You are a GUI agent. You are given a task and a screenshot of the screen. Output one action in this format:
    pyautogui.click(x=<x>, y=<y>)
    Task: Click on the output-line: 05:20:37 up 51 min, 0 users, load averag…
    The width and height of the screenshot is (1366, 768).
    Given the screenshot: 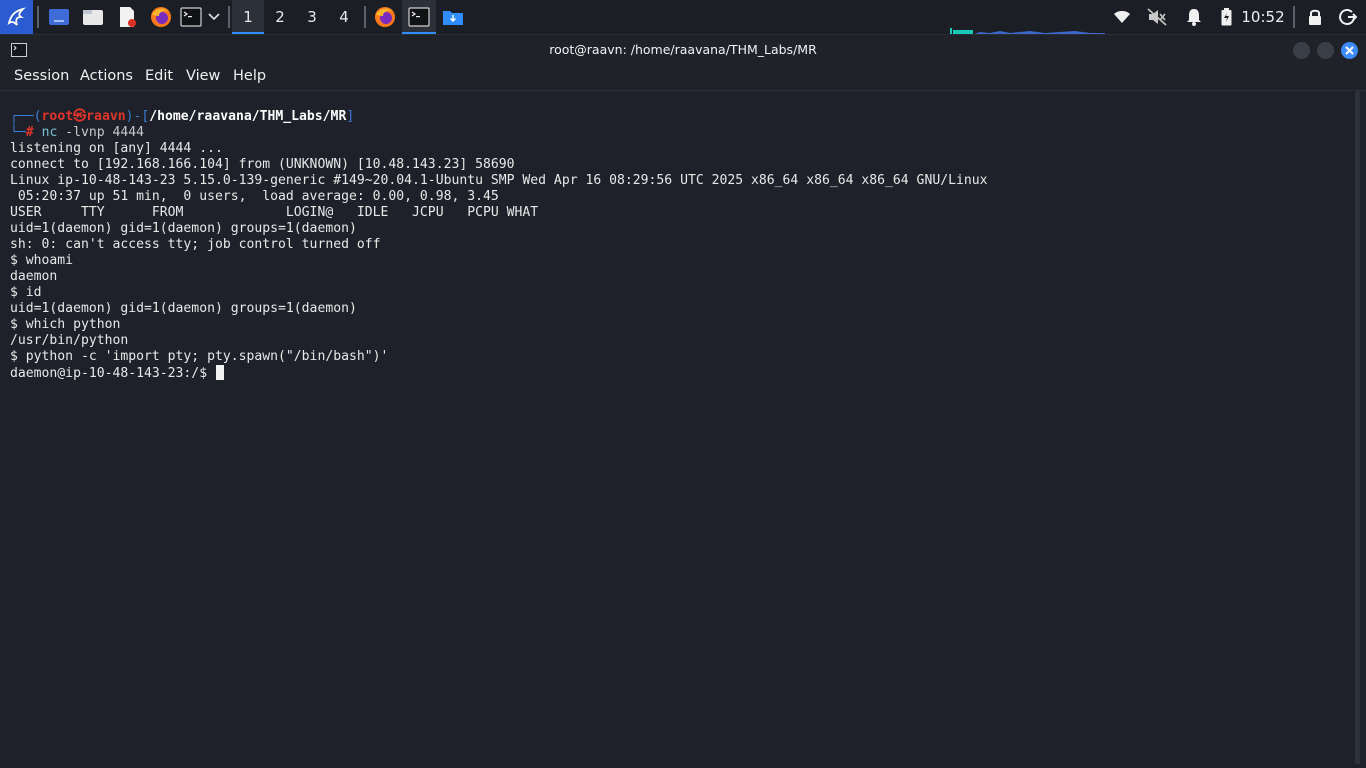 What is the action you would take?
    pyautogui.click(x=254, y=196)
    